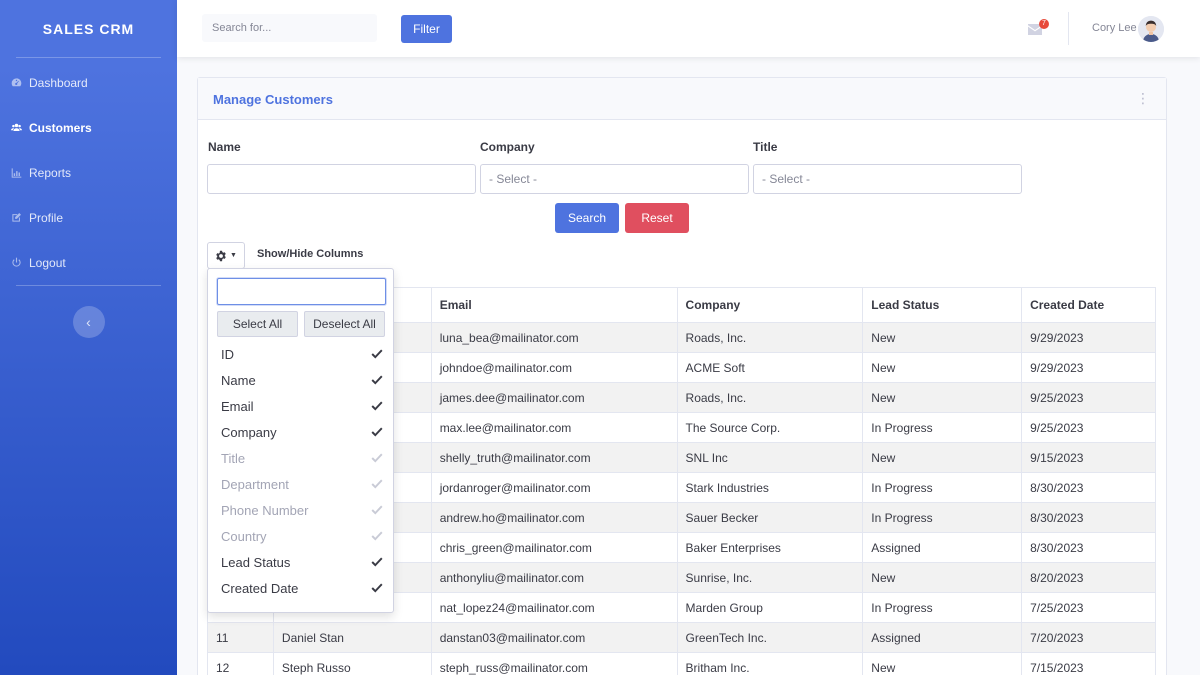  Describe the element at coordinates (46, 217) in the screenshot. I see `sidebar-item-label: Profile` at that location.